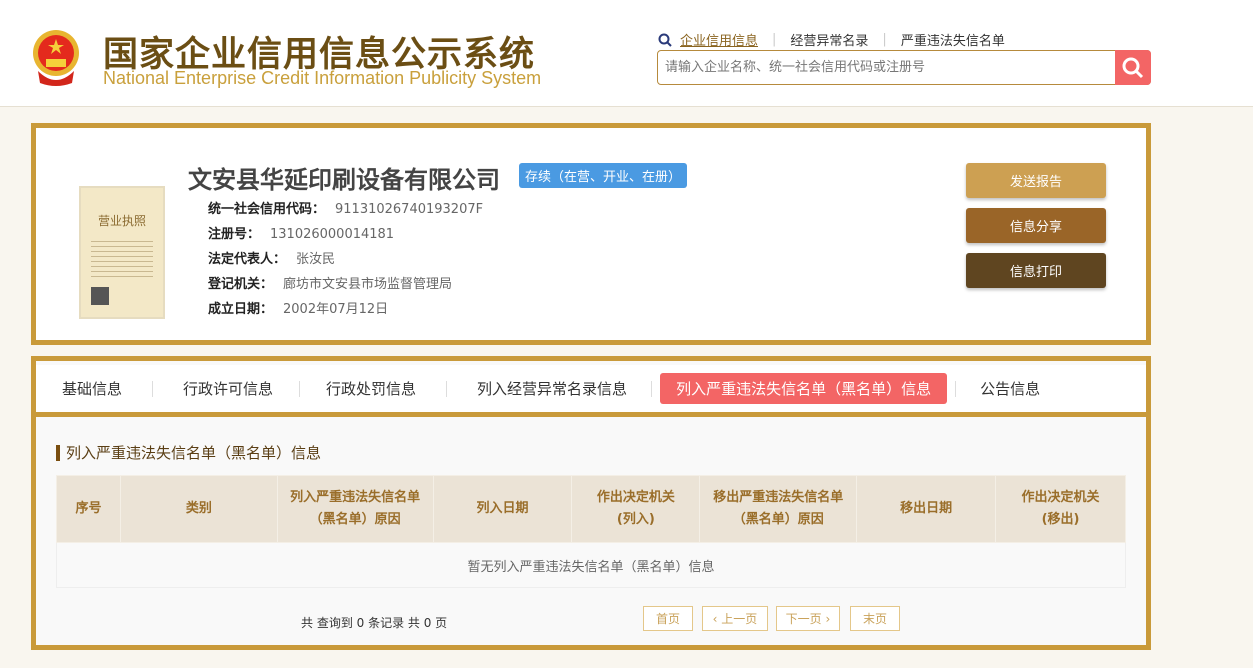  Describe the element at coordinates (88, 509) in the screenshot. I see `col-index: 序号` at that location.